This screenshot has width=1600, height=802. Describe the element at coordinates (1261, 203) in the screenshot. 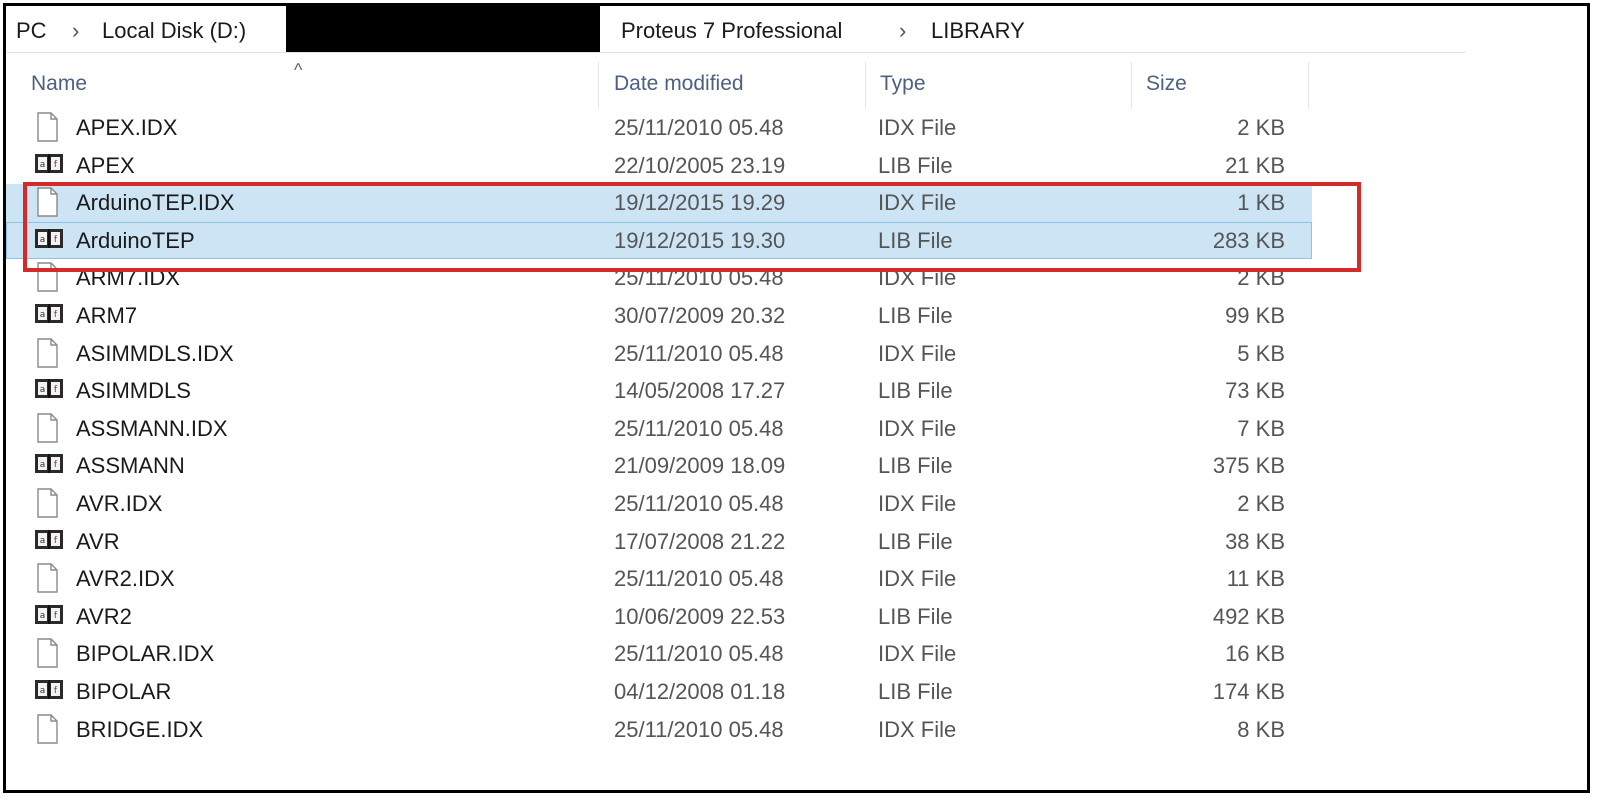

I see `file-size: 1 KB` at that location.